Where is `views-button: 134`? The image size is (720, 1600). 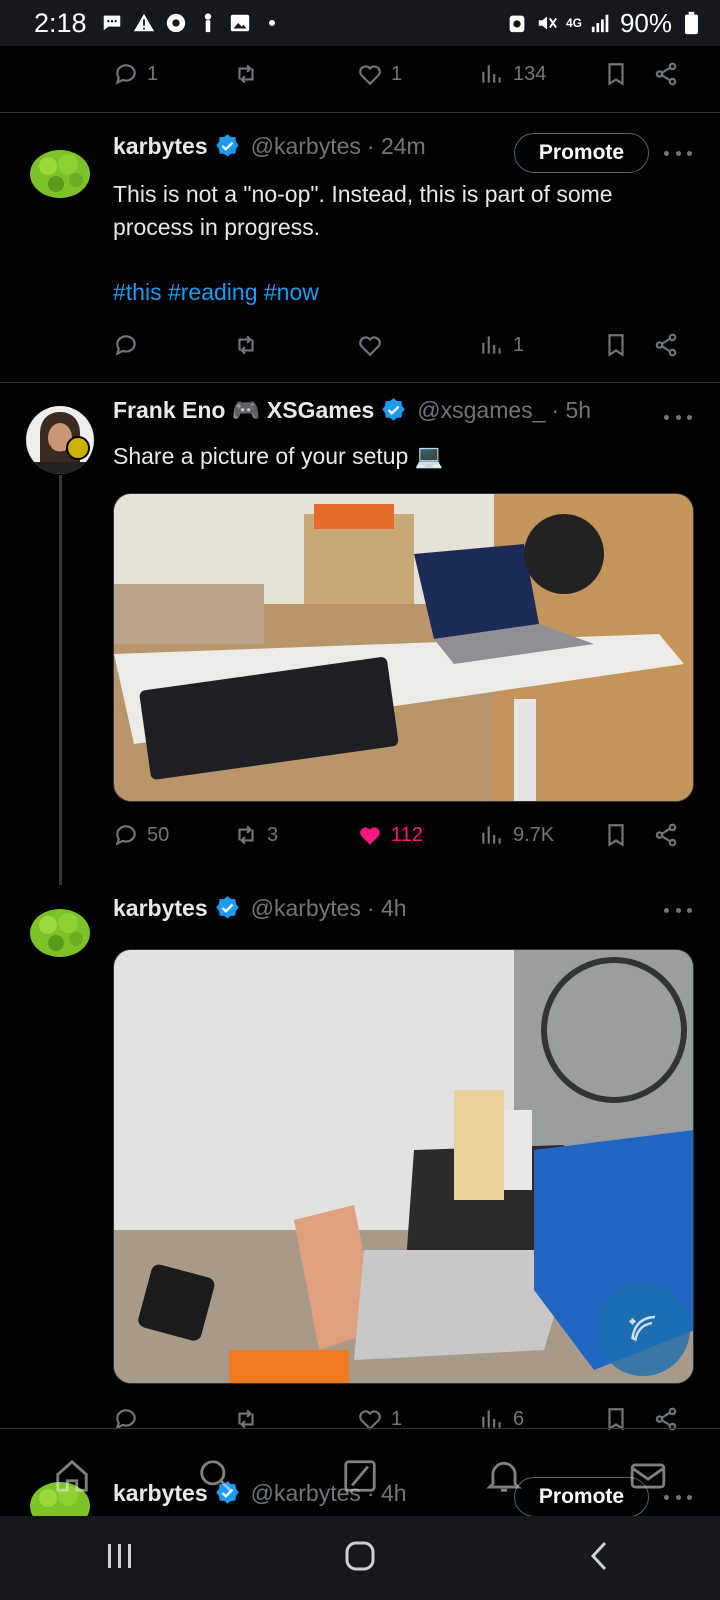
views-button: 134 is located at coordinates (512, 74).